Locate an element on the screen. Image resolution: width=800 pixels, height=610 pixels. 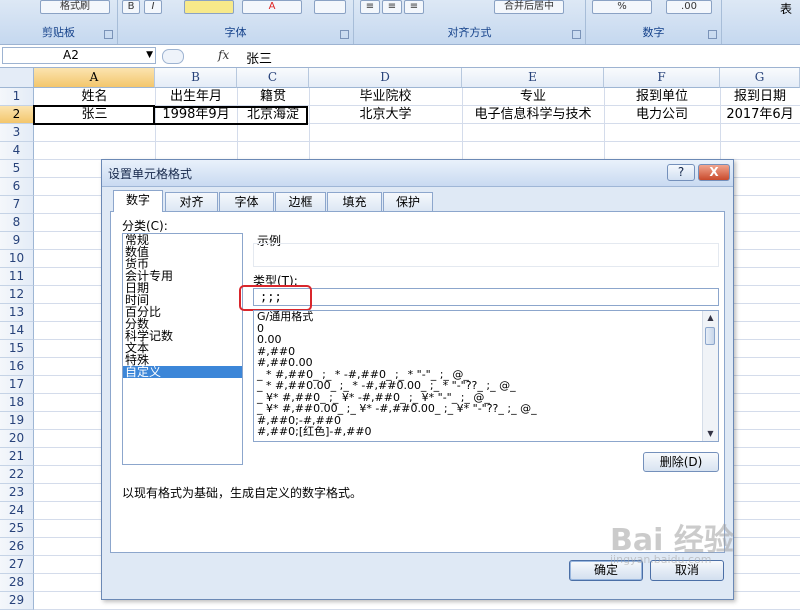
row-header: 2 is located at coordinates (17, 115).